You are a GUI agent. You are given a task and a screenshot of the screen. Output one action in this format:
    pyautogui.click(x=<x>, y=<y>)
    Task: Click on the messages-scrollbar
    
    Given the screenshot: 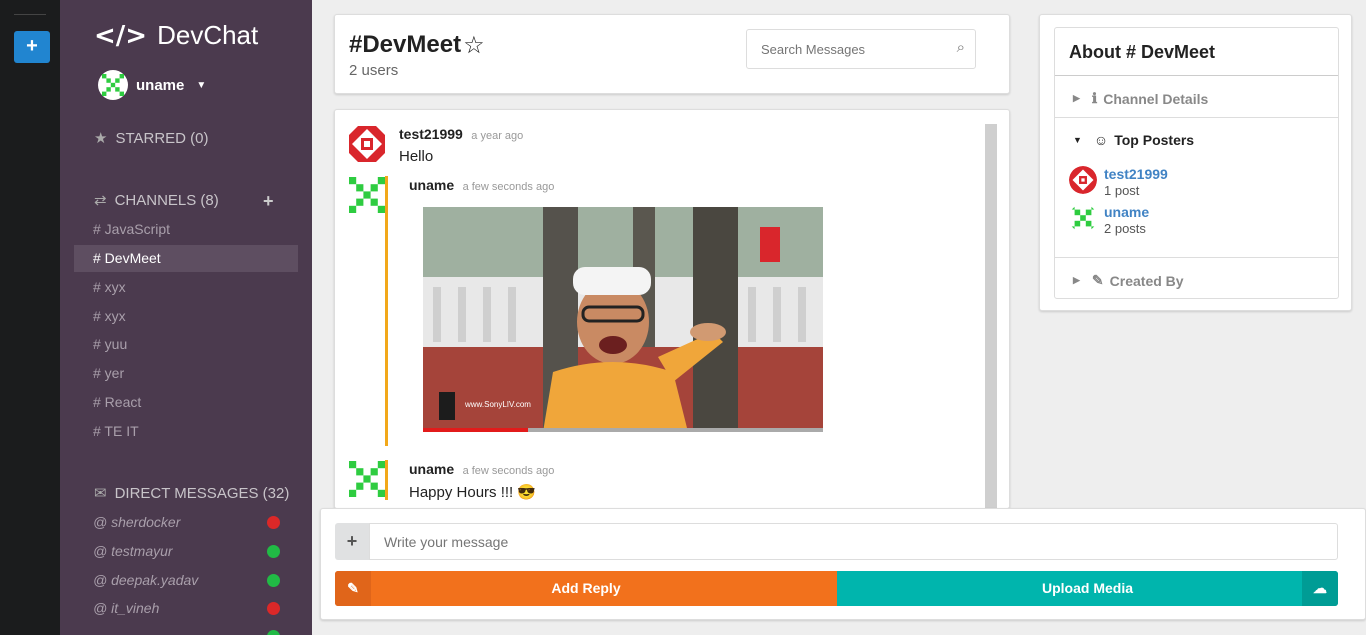 What is the action you would take?
    pyautogui.click(x=991, y=316)
    